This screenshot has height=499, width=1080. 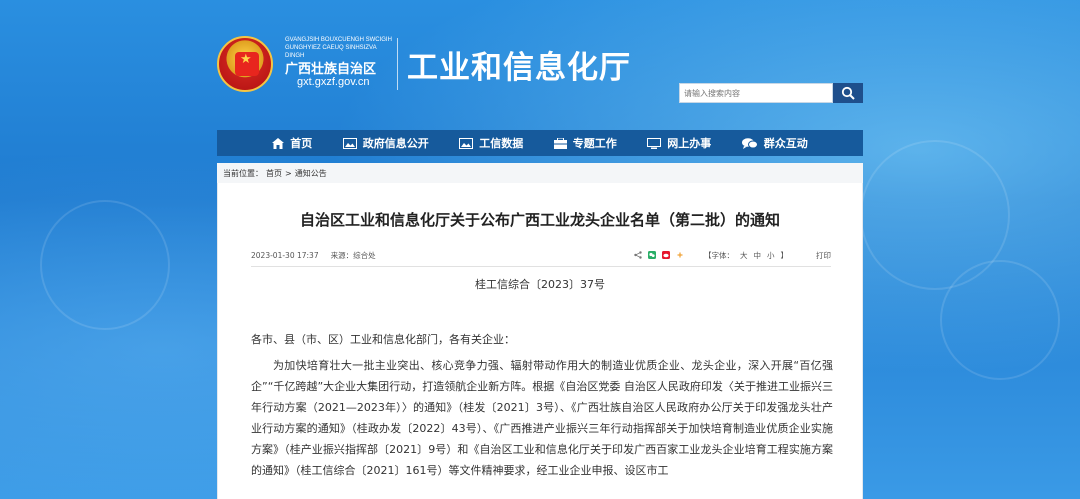 I want to click on nav-item-gov-info: 政府信息公开, so click(x=385, y=143).